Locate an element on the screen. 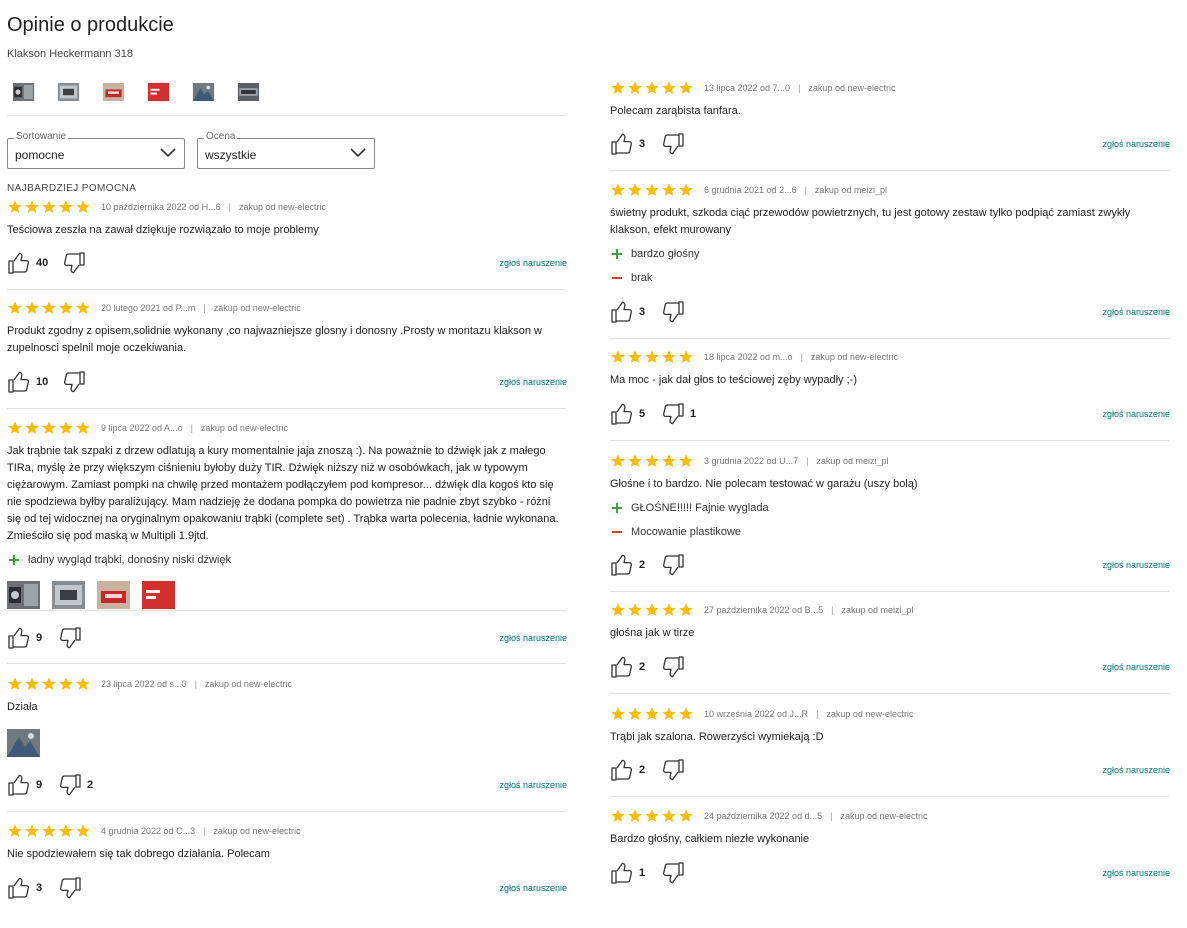 Image resolution: width=1187 pixels, height=928 pixels. review-votes: 40 zgłoś naruszenie is located at coordinates (287, 263).